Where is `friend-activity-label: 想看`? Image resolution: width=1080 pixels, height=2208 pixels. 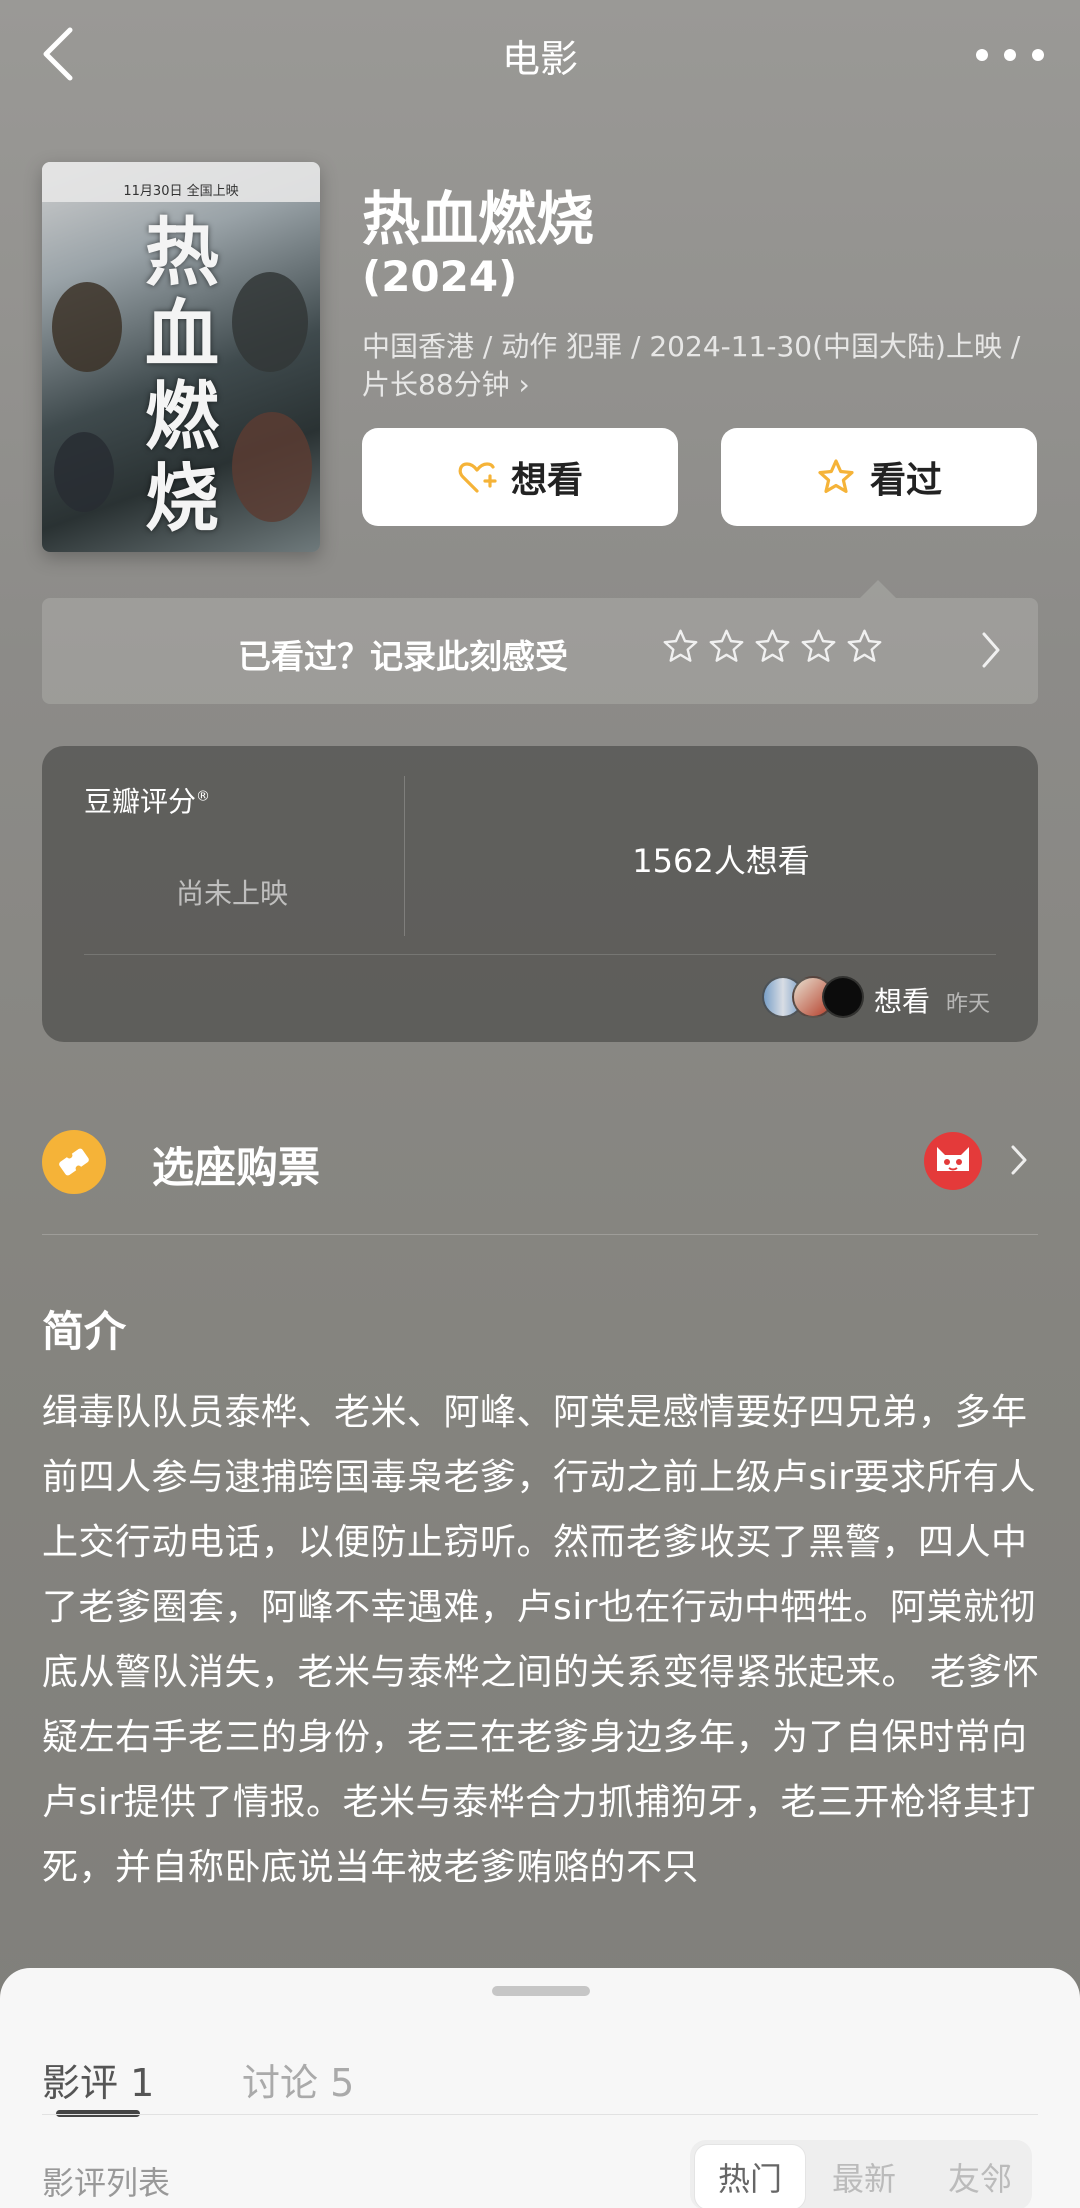
friend-activity-label: 想看 is located at coordinates (902, 1001).